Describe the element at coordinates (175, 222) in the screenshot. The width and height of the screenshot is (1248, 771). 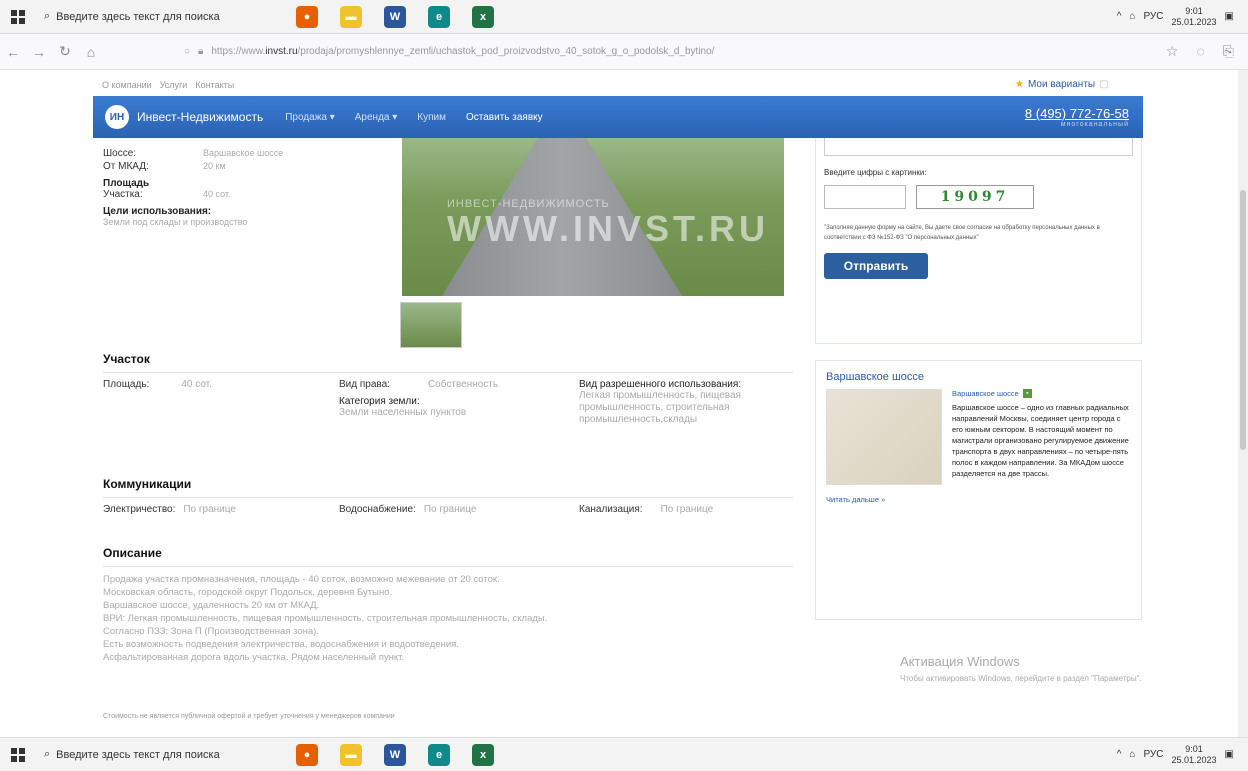
I see `spec-use-value: Земли под склады и производство` at that location.